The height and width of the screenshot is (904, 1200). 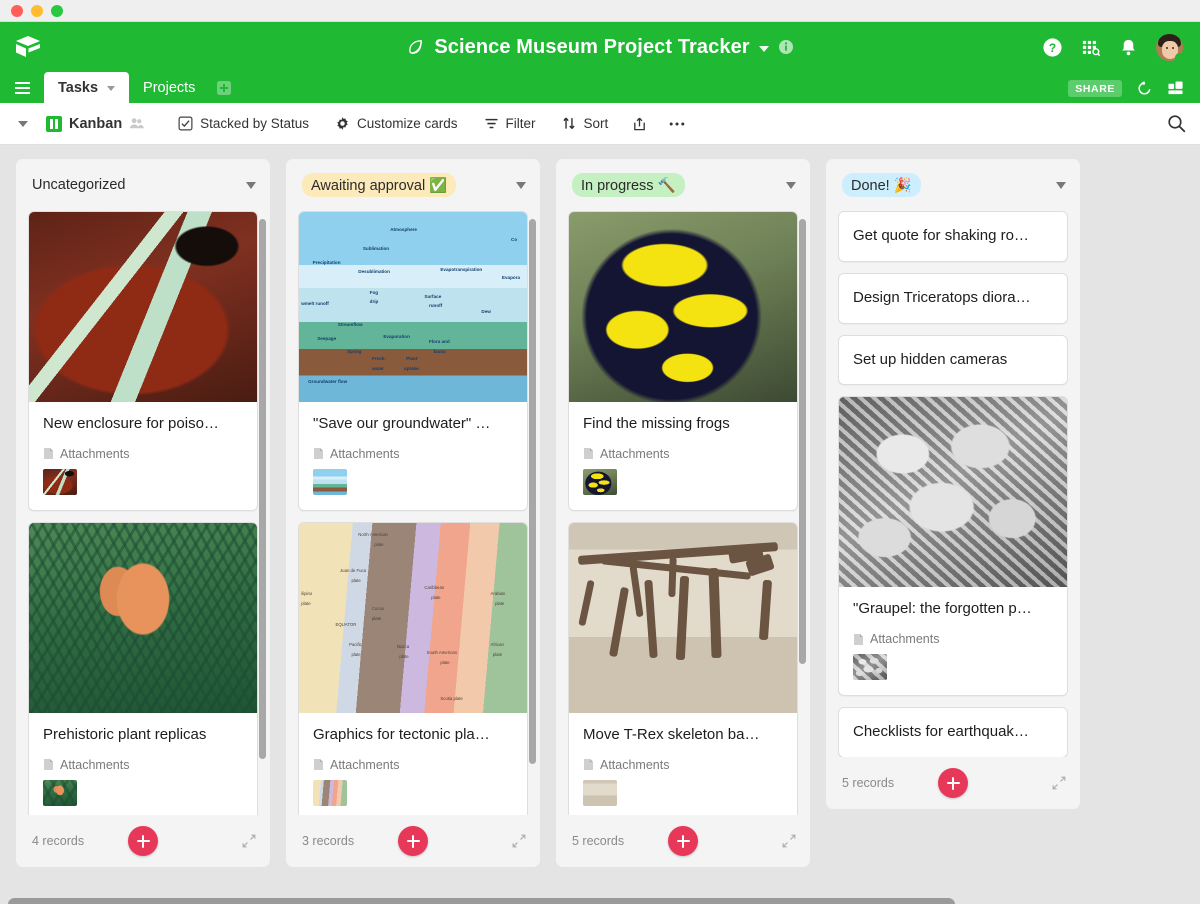 What do you see at coordinates (396, 123) in the screenshot?
I see `customize-cards-button: Customize cards` at bounding box center [396, 123].